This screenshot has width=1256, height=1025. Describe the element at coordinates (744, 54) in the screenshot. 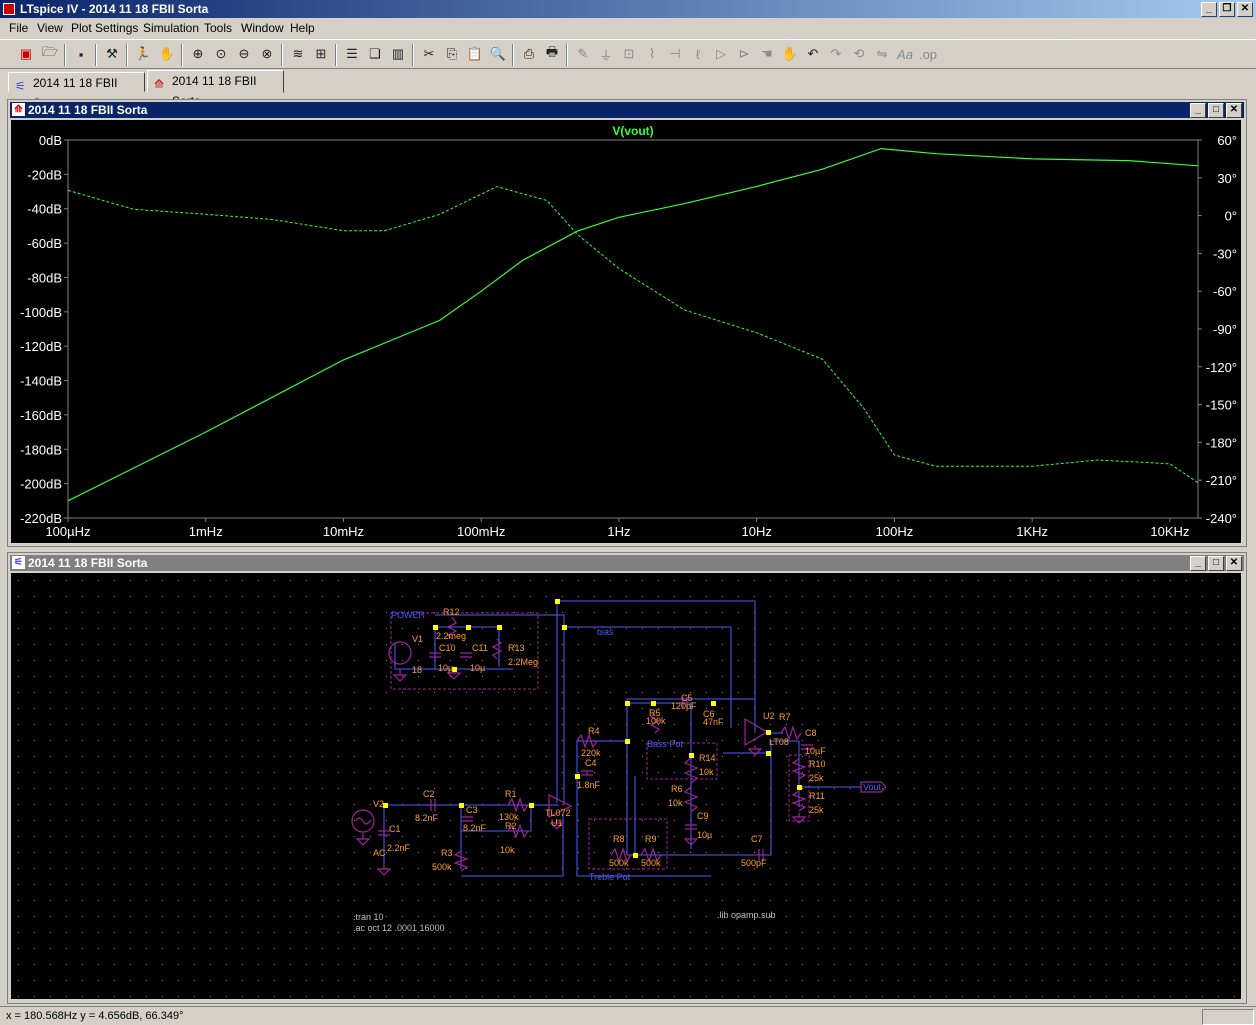

I see `component-icon: ⊳` at that location.